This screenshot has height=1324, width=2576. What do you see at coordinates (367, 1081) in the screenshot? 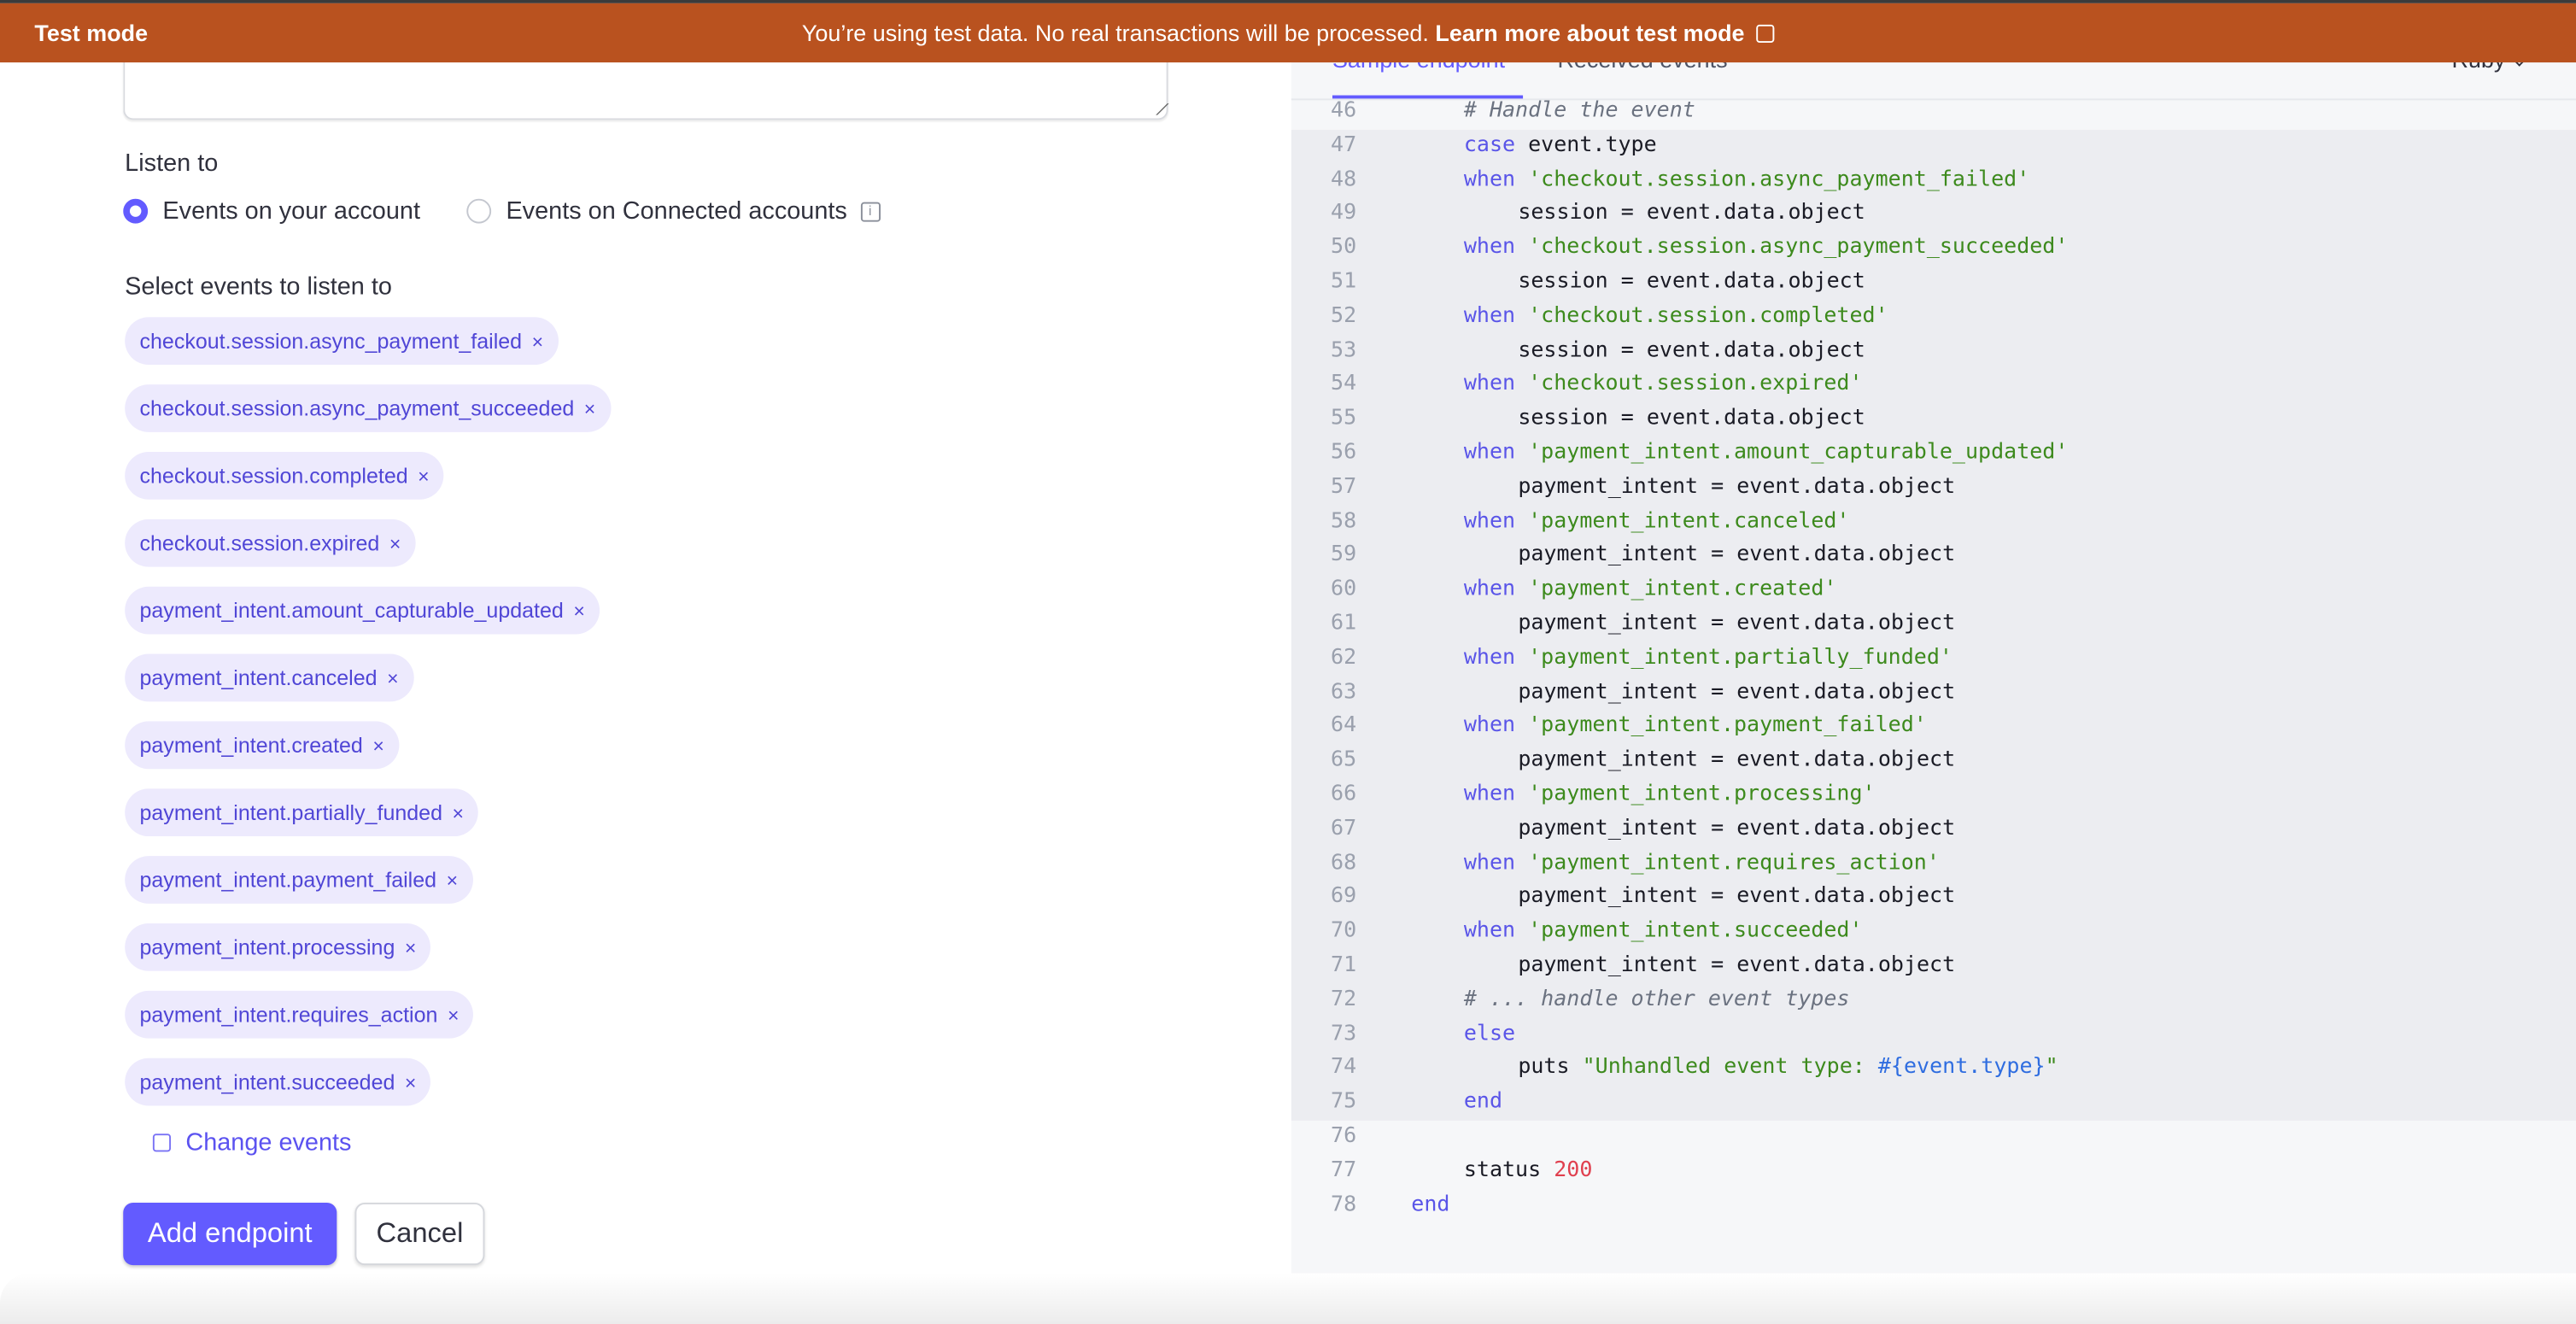
I see `event-chip: payment_intent.succeeded ×` at bounding box center [367, 1081].